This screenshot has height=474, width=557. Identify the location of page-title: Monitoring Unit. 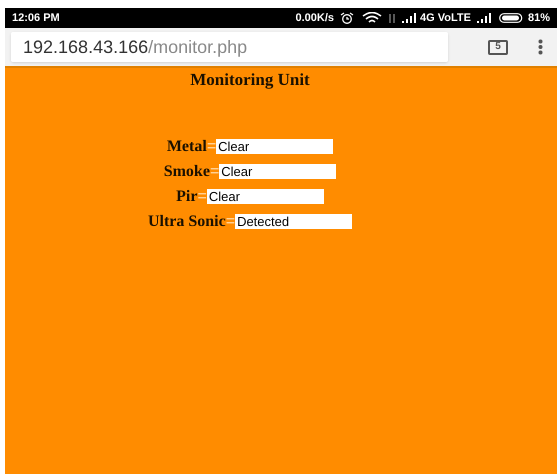
(250, 80).